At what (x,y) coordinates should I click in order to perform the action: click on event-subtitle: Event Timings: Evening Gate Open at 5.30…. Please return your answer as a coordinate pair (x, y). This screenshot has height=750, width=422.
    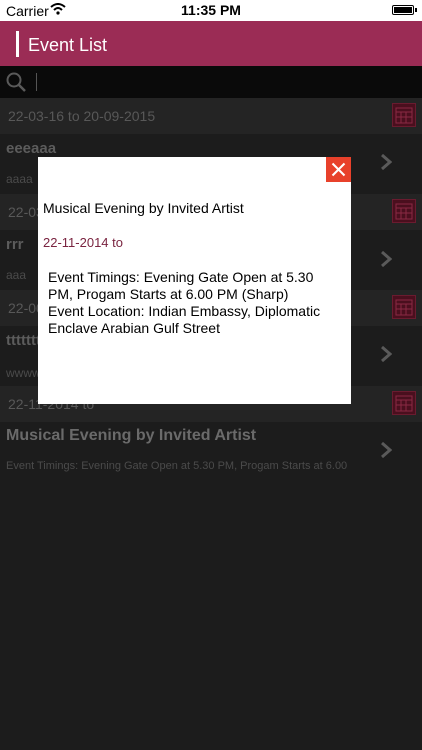
    Looking at the image, I should click on (177, 466).